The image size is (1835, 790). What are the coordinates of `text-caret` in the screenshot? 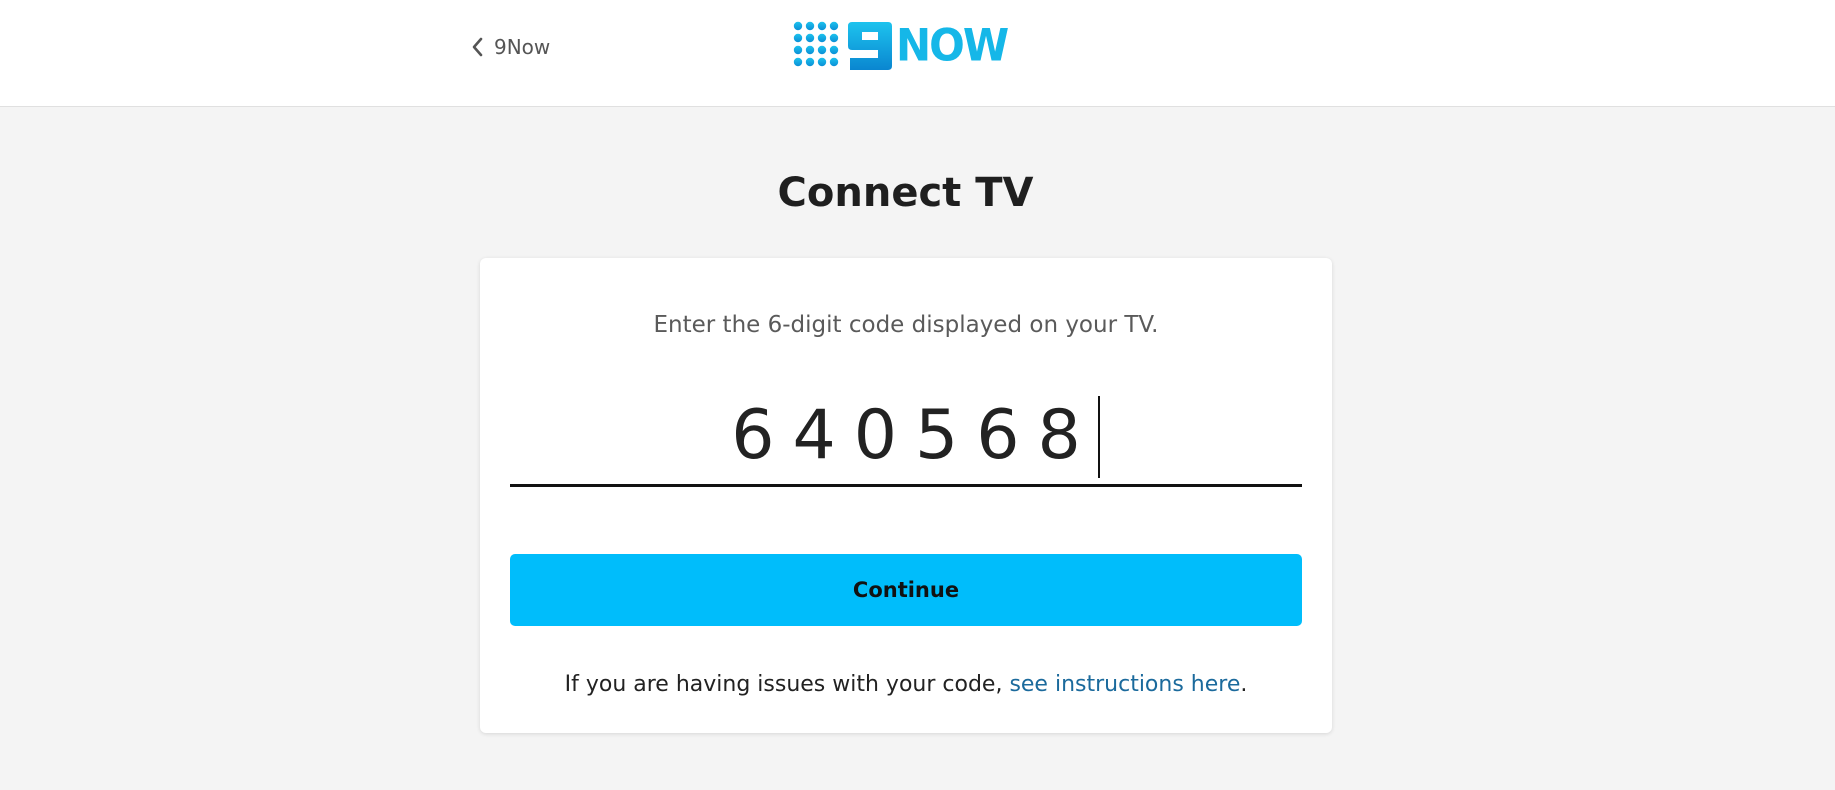 It's located at (1099, 437).